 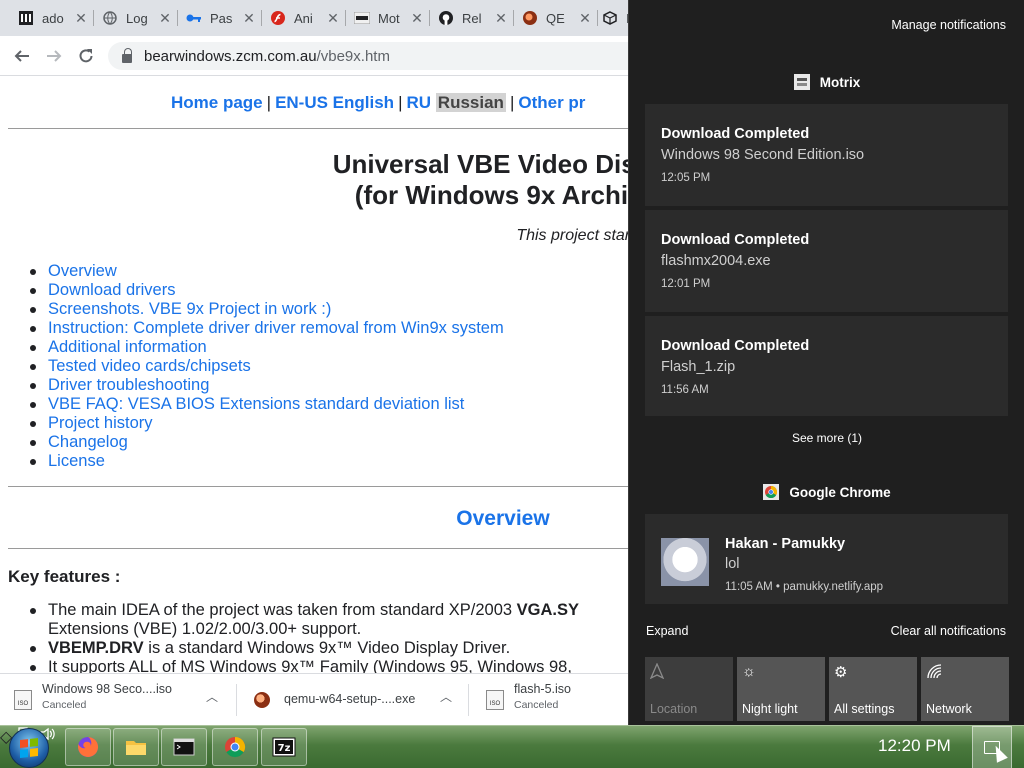 I want to click on library-icon, so click(x=26, y=18).